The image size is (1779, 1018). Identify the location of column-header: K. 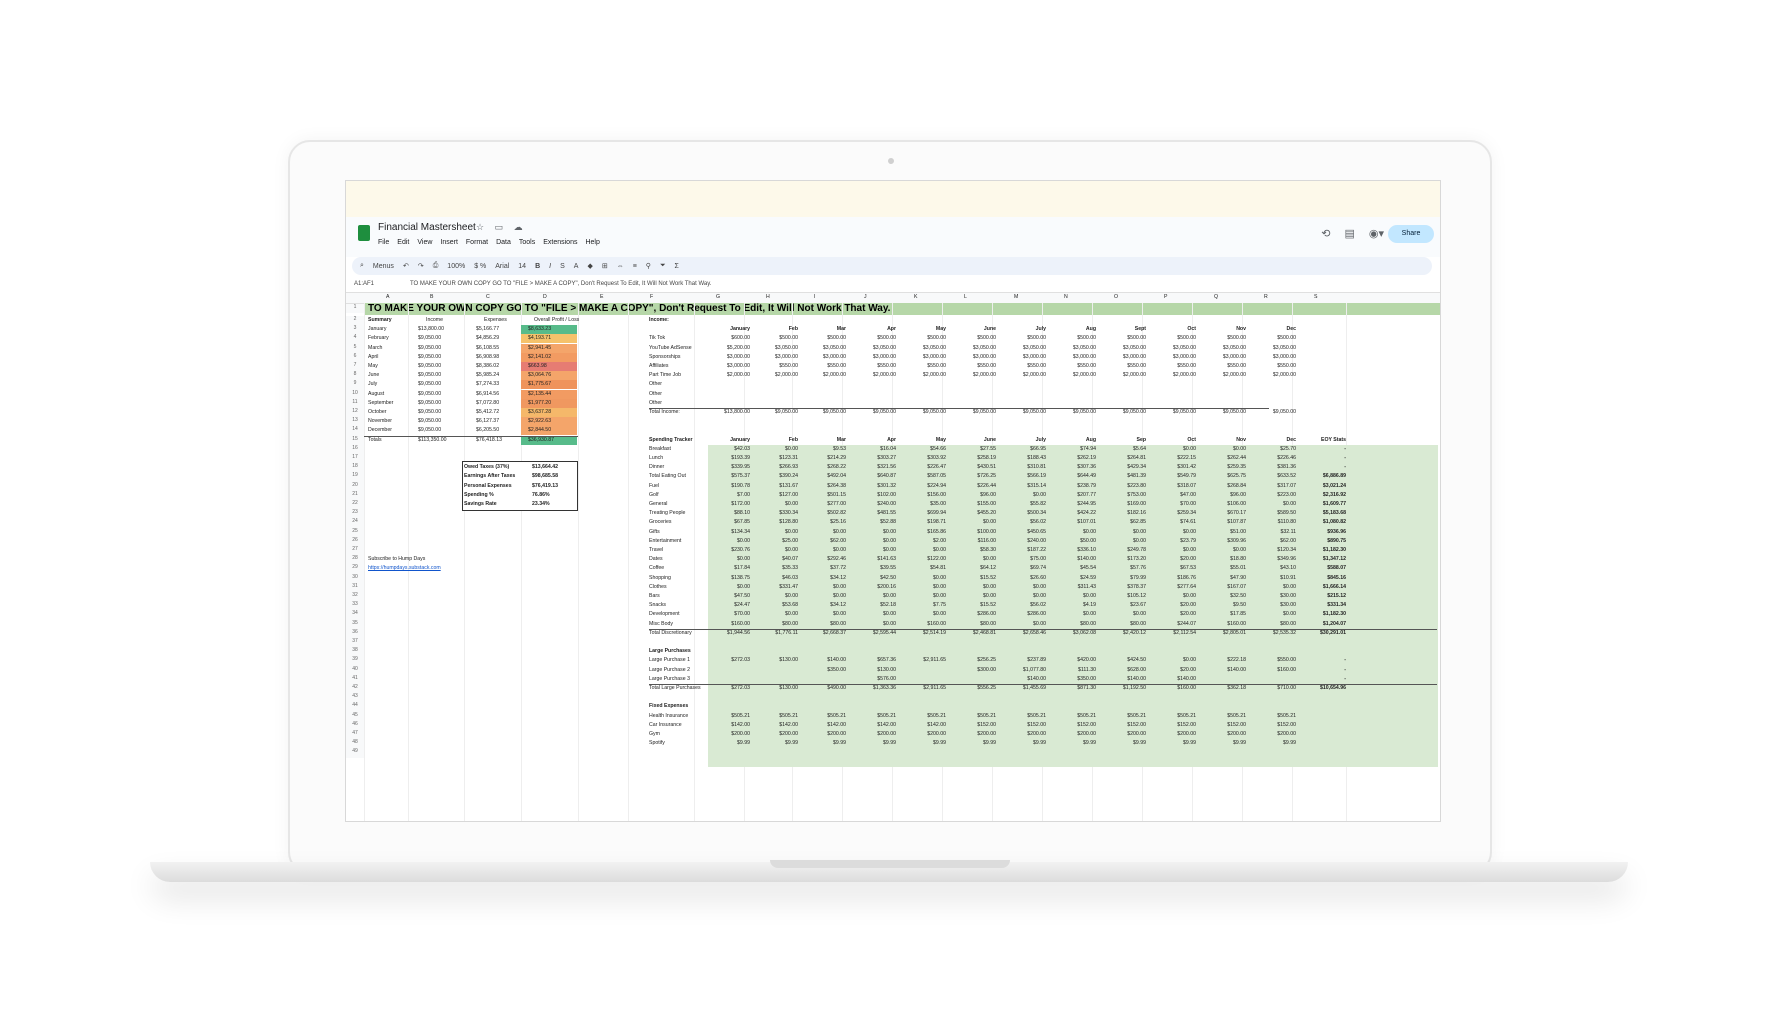
(915, 297).